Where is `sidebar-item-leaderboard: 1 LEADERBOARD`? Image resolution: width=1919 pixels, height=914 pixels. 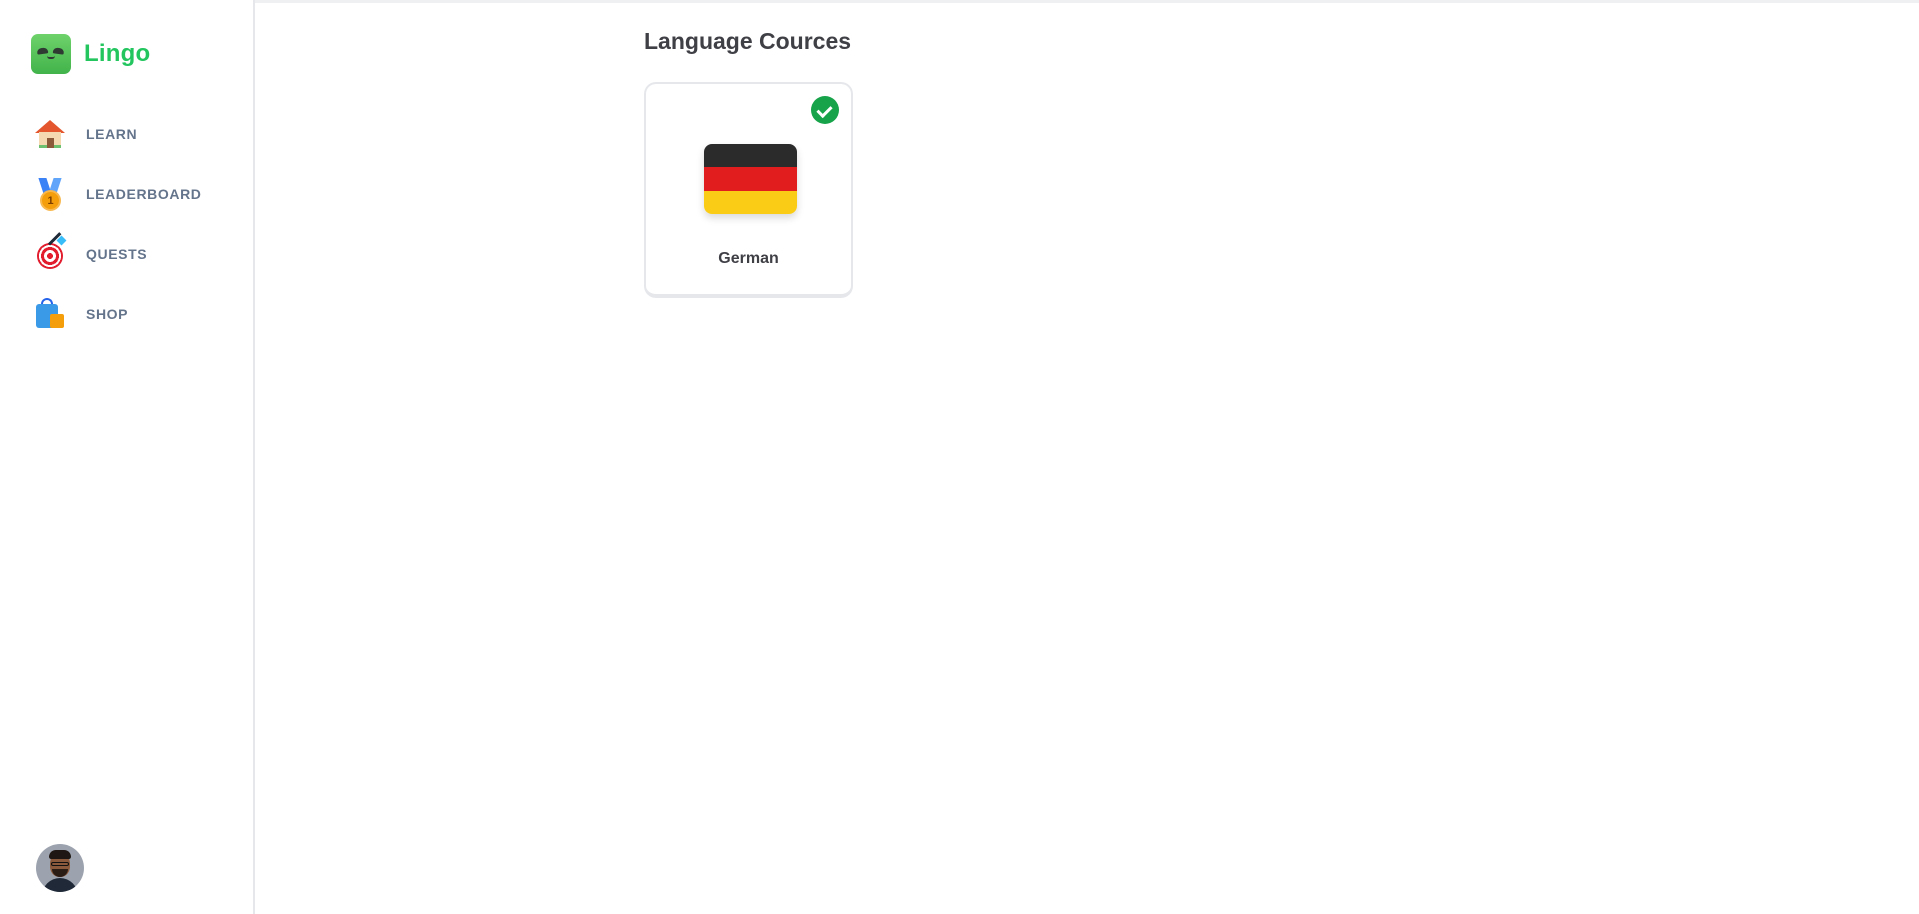 sidebar-item-leaderboard: 1 LEADERBOARD is located at coordinates (137, 194).